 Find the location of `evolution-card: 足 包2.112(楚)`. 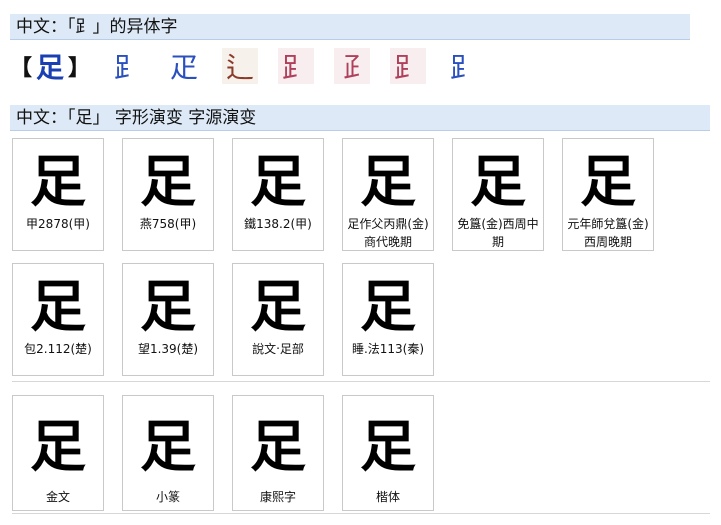

evolution-card: 足 包2.112(楚) is located at coordinates (58, 319).